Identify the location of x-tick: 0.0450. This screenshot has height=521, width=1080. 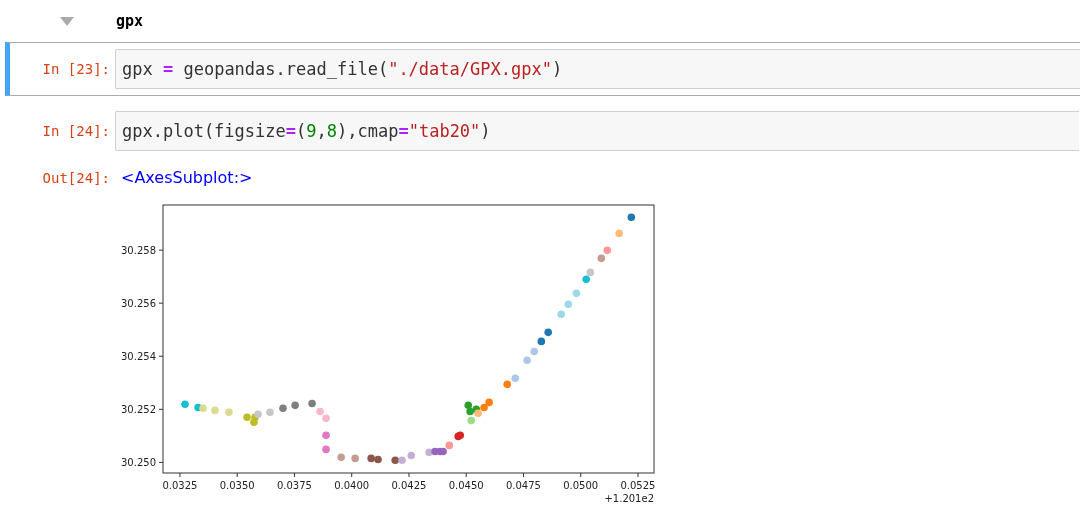
(466, 481).